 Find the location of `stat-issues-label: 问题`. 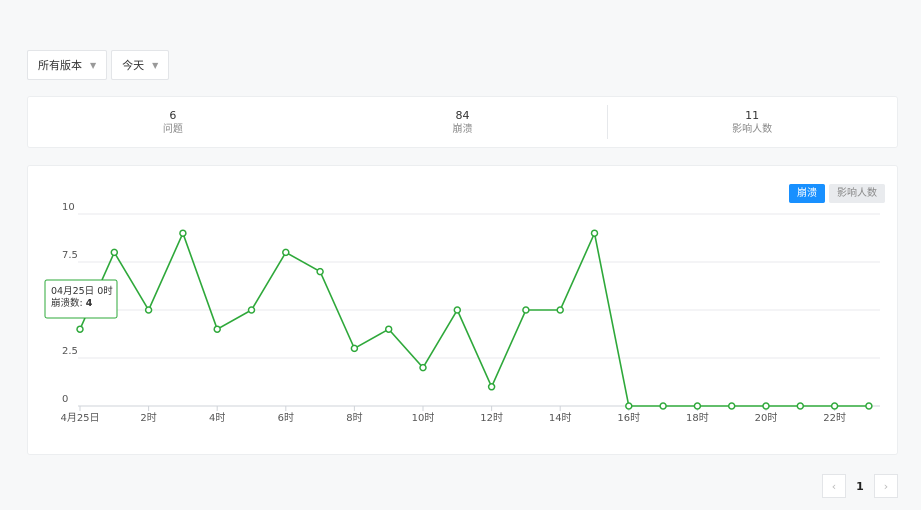

stat-issues-label: 问题 is located at coordinates (172, 129).